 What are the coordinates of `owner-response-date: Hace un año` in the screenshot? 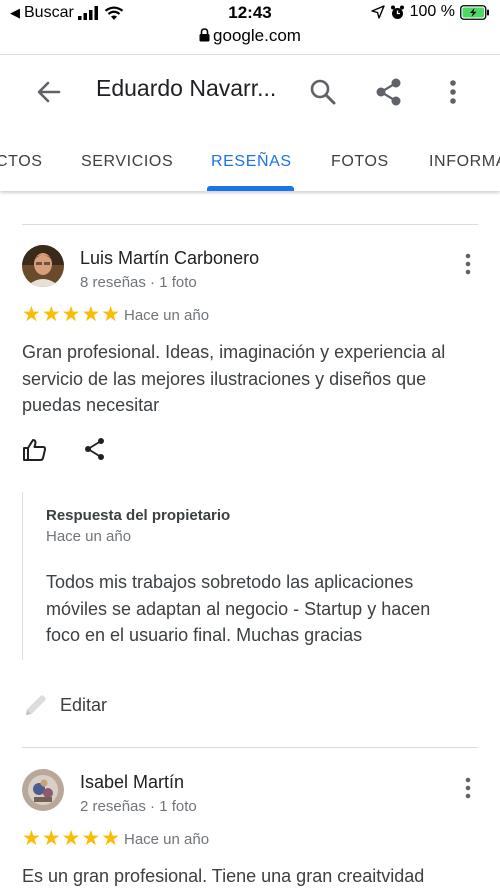 It's located at (89, 536).